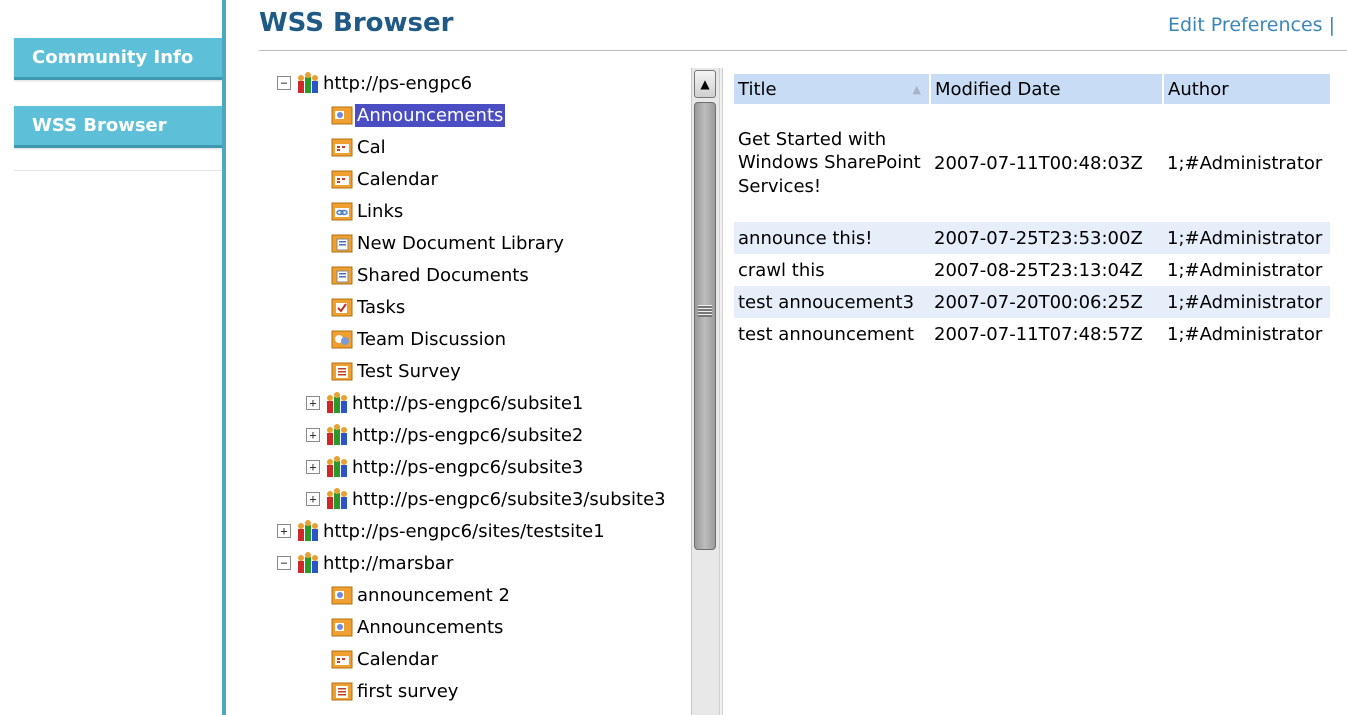  What do you see at coordinates (1047, 89) in the screenshot?
I see `column-header-modified-date: Modified Date` at bounding box center [1047, 89].